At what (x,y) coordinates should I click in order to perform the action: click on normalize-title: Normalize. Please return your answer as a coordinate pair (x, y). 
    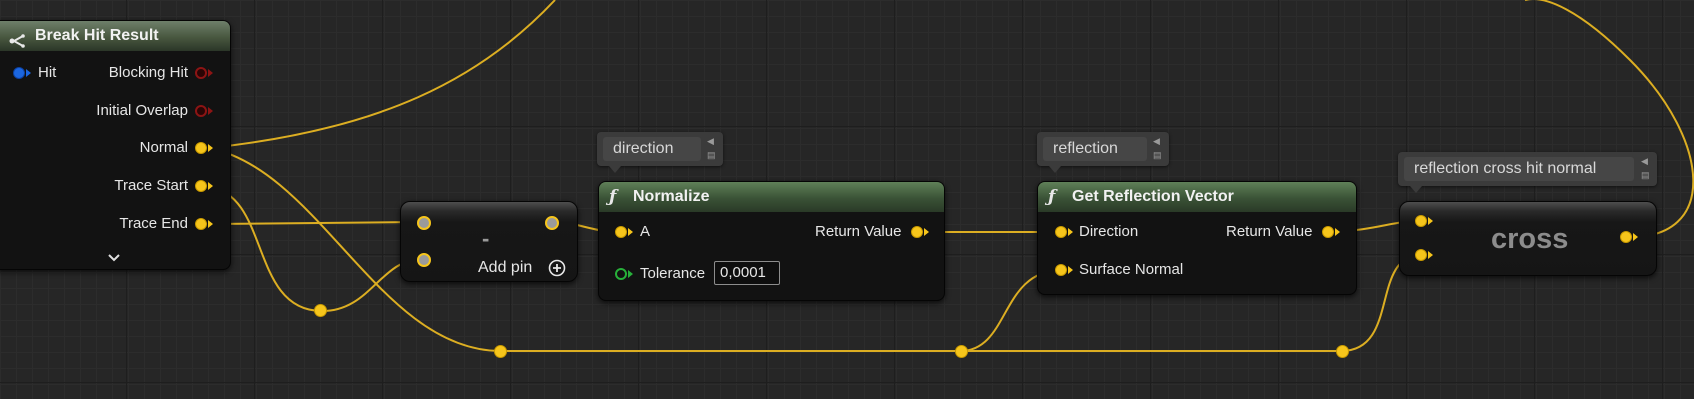
    Looking at the image, I should click on (671, 196).